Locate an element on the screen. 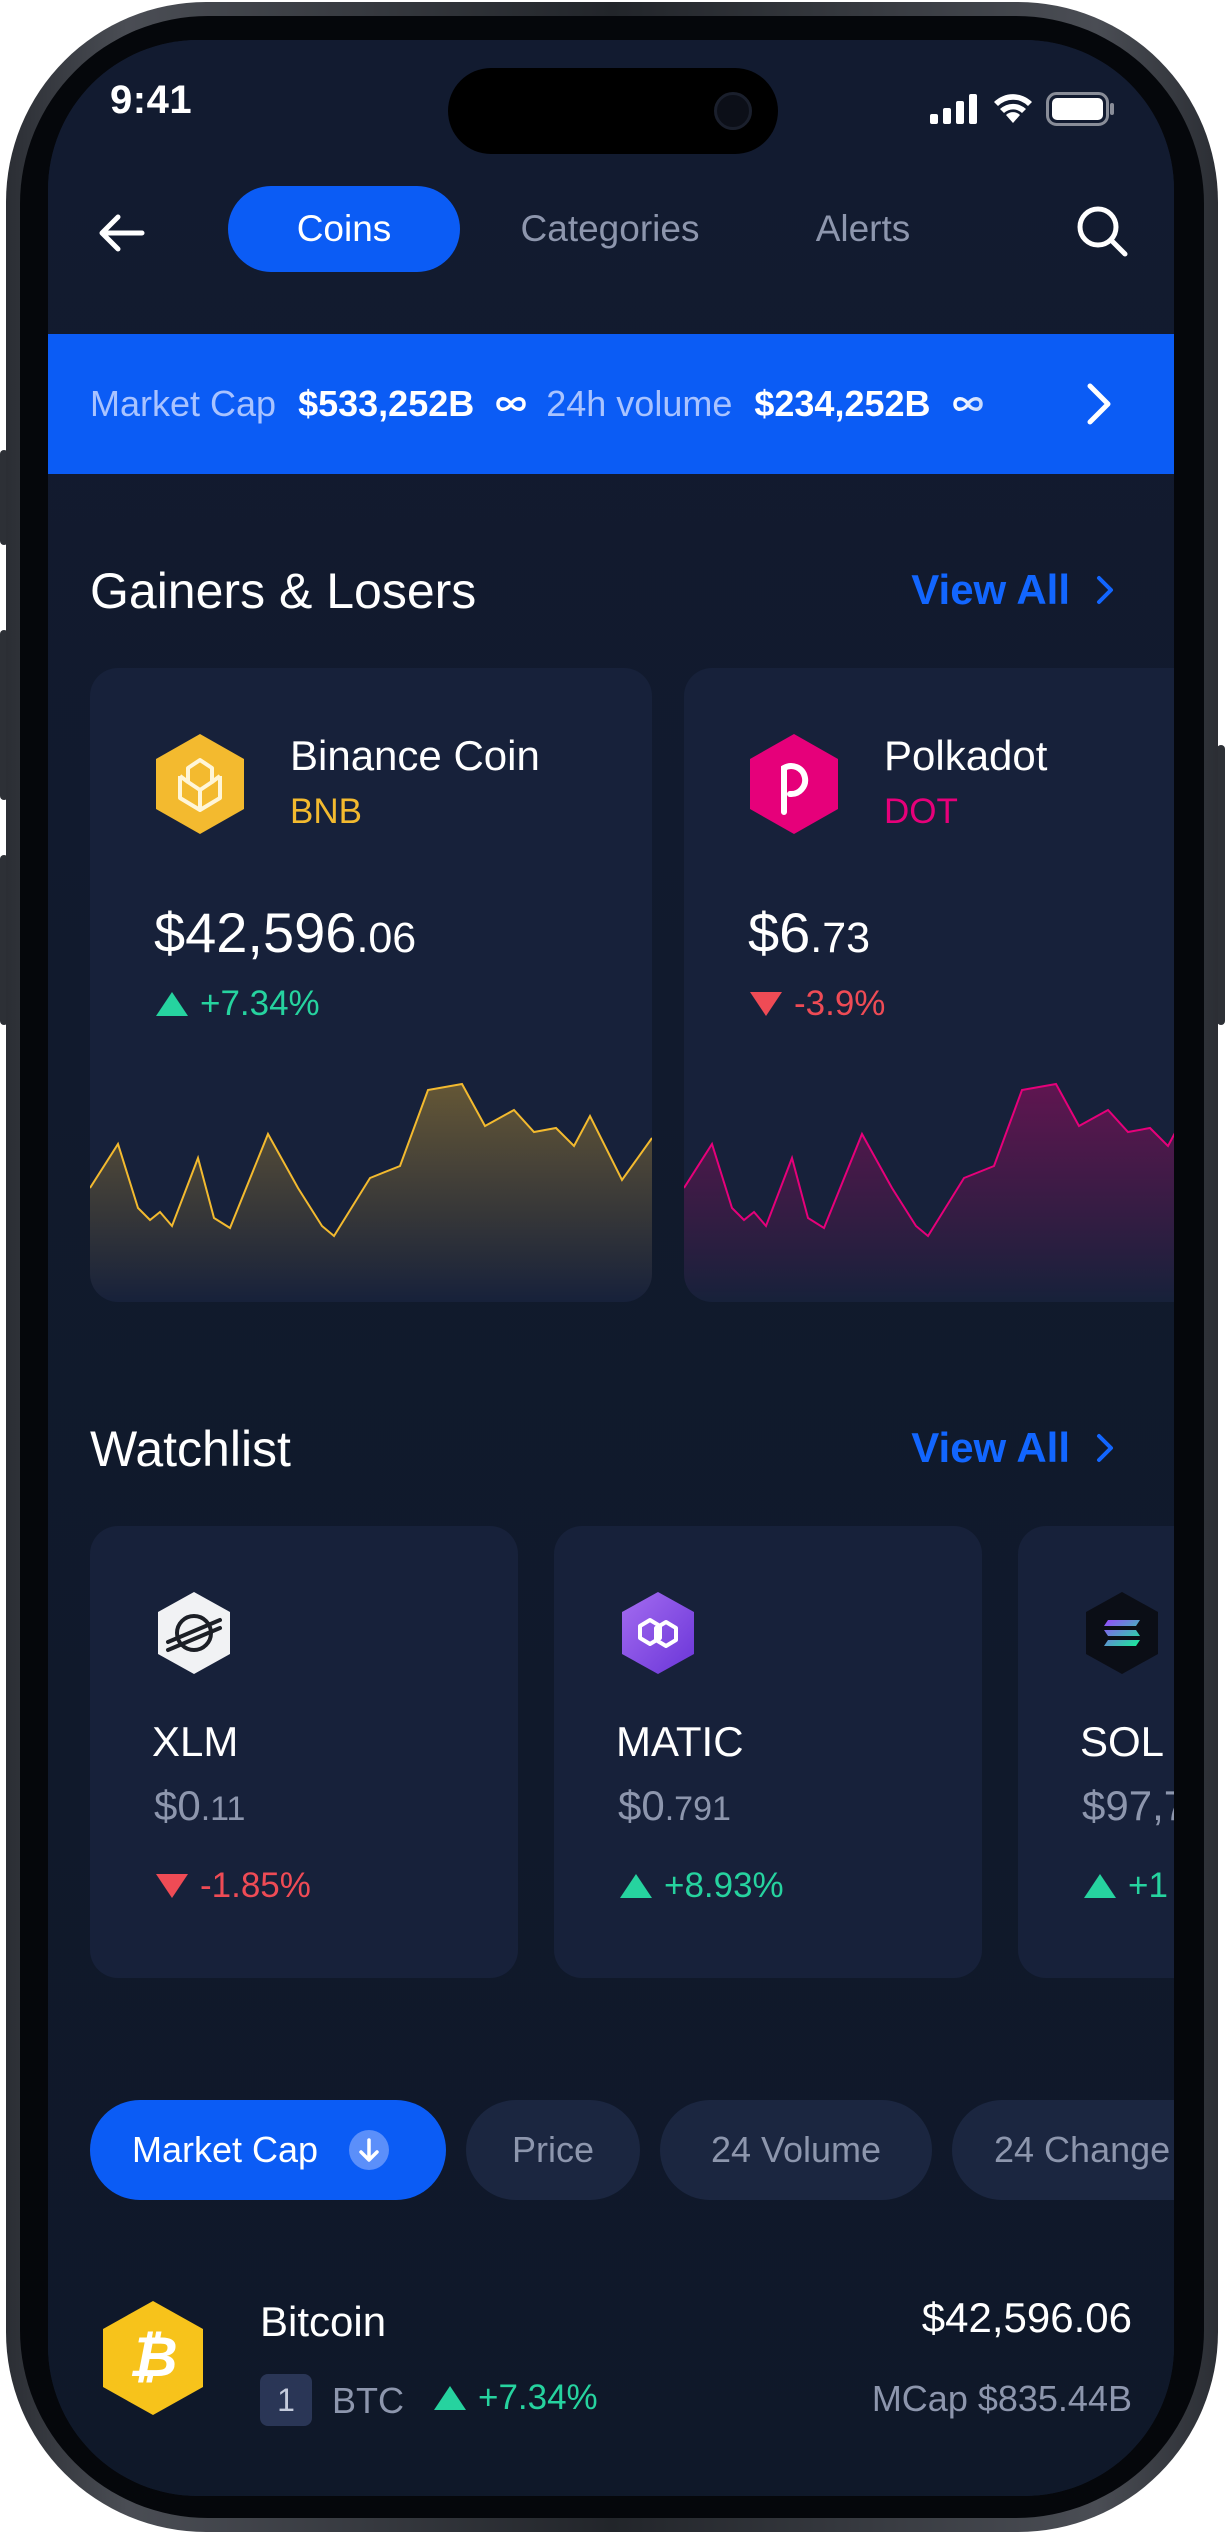 Image resolution: width=1225 pixels, height=2537 pixels. price-decimals: .06 is located at coordinates (386, 938).